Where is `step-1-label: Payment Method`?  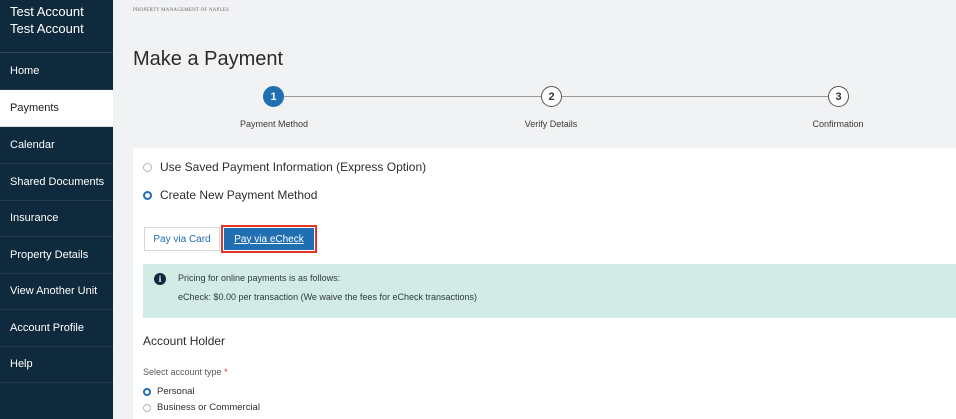
step-1-label: Payment Method is located at coordinates (274, 124).